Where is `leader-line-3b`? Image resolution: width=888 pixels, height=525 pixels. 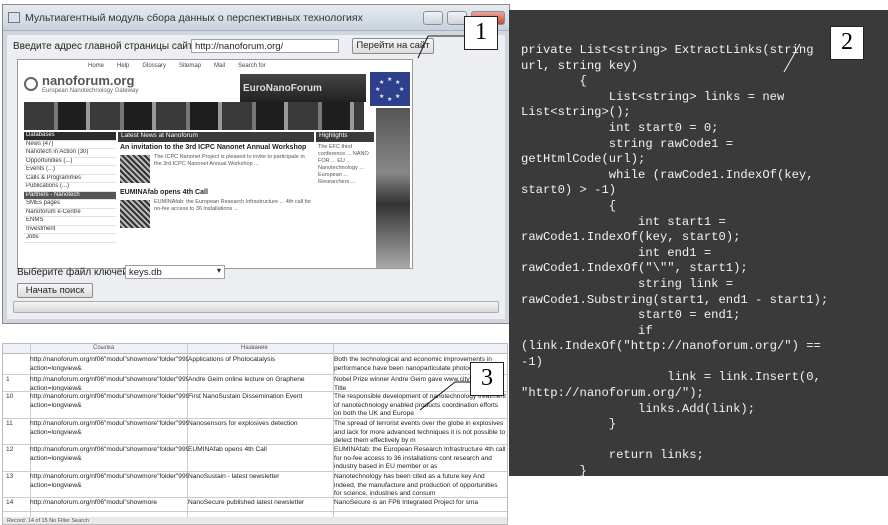 leader-line-3b is located at coordinates (437, 396).